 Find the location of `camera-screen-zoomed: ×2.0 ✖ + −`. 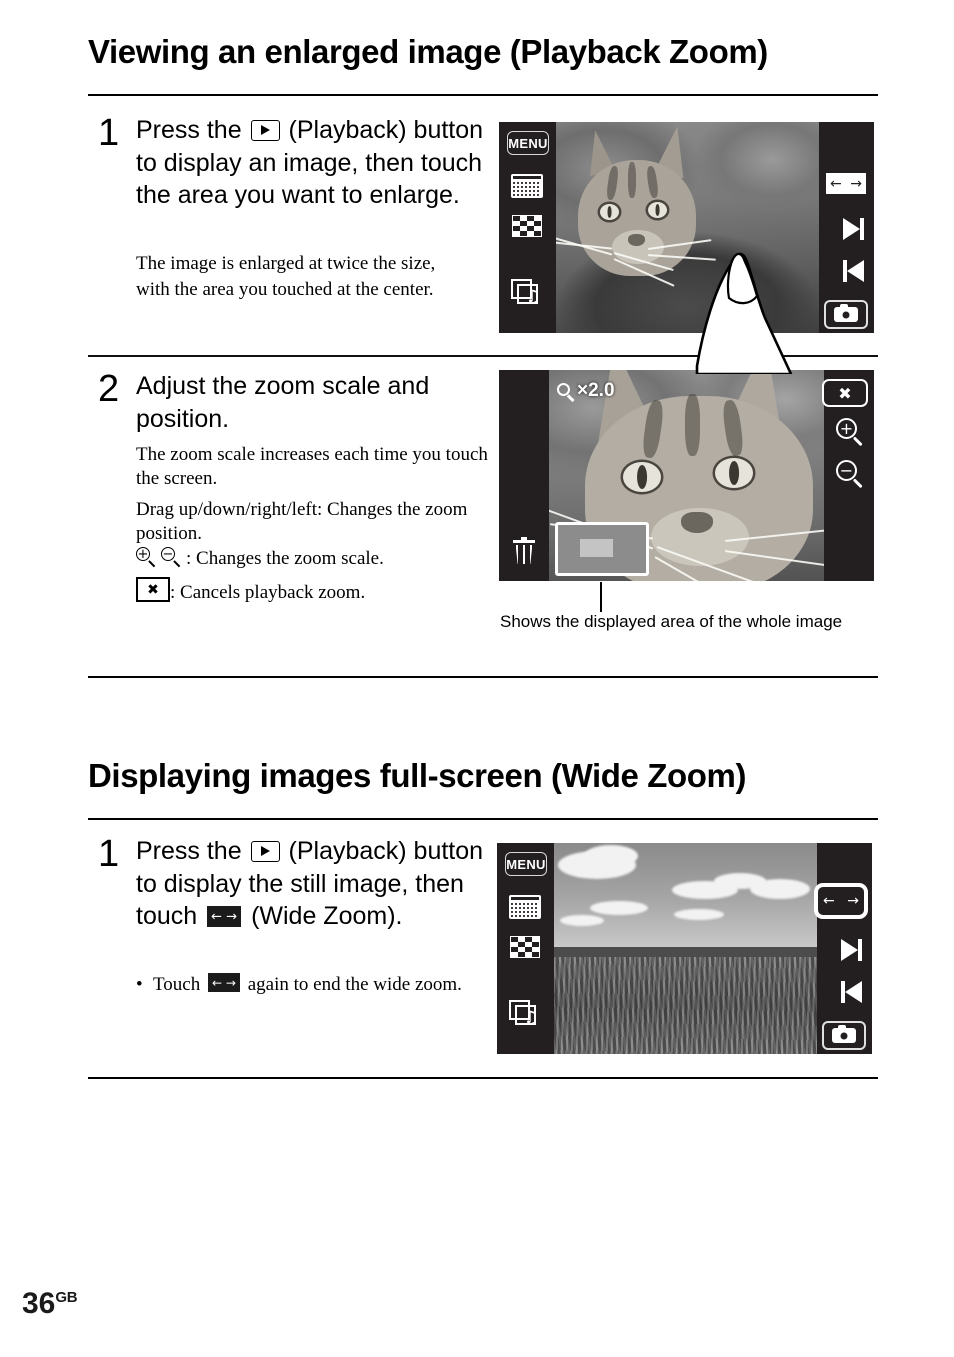

camera-screen-zoomed: ×2.0 ✖ + − is located at coordinates (686, 475).